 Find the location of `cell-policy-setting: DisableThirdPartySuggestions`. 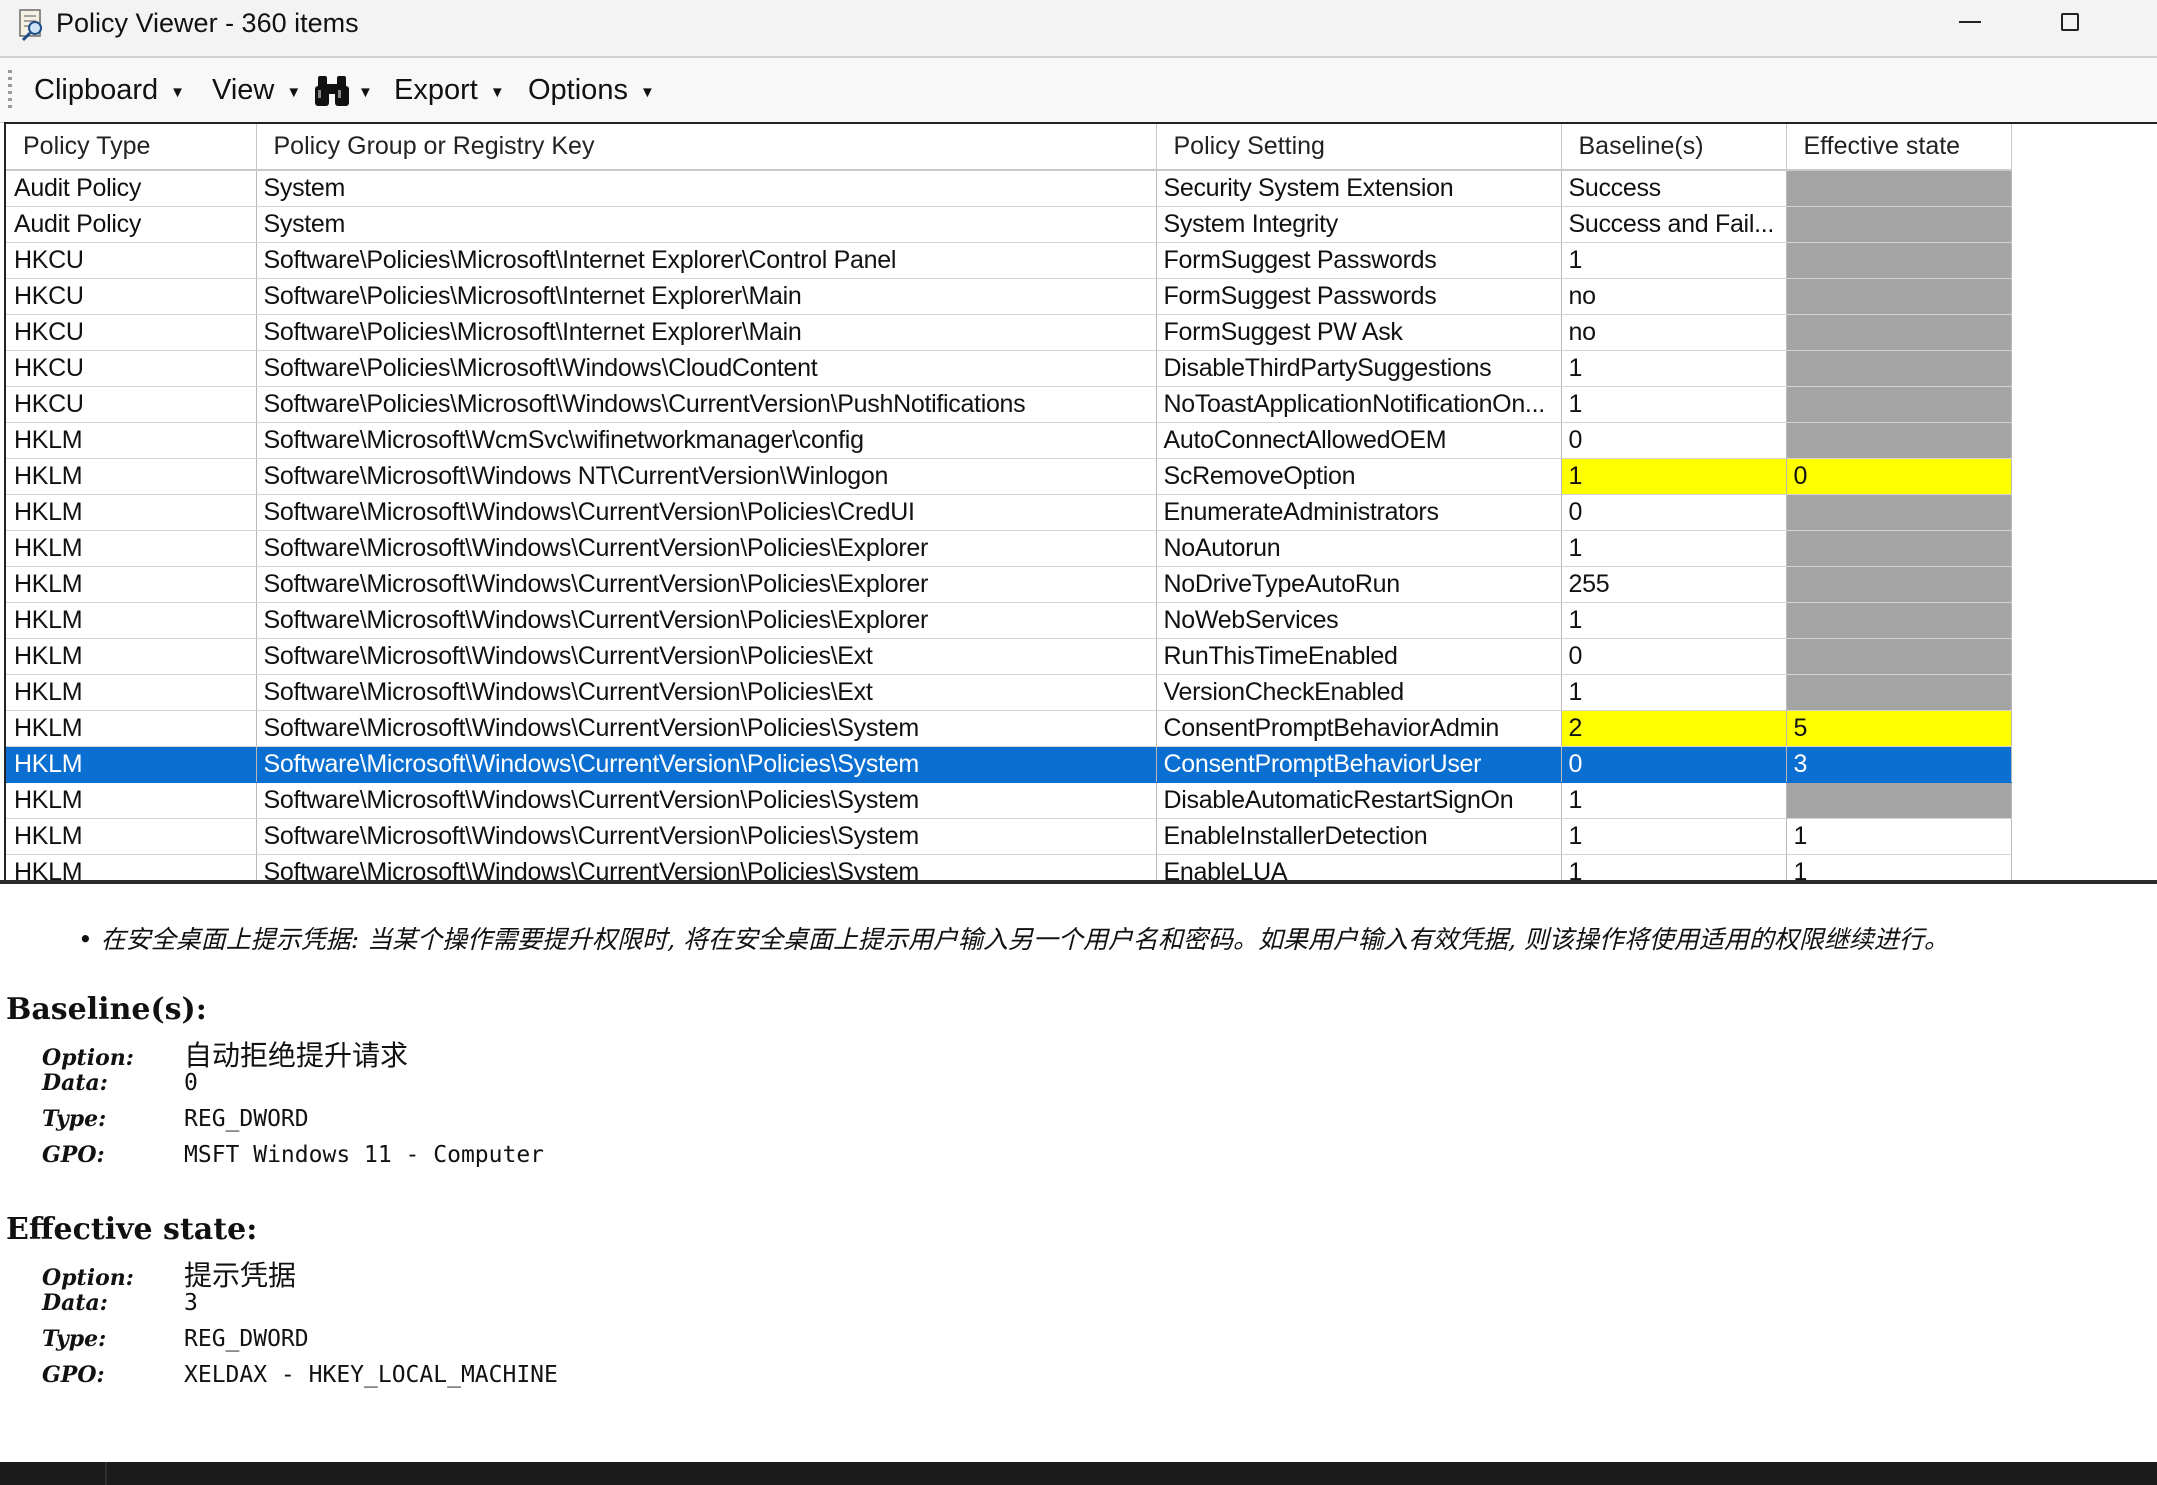

cell-policy-setting: DisableThirdPartySuggestions is located at coordinates (1359, 368).